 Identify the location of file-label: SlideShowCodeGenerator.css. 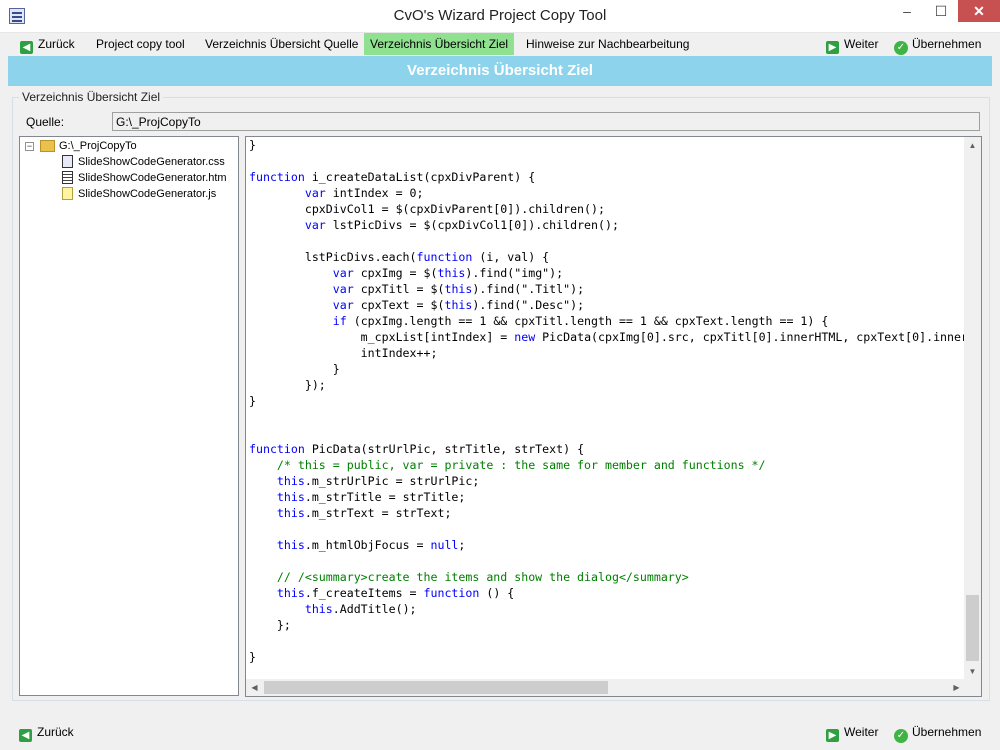
(151, 162).